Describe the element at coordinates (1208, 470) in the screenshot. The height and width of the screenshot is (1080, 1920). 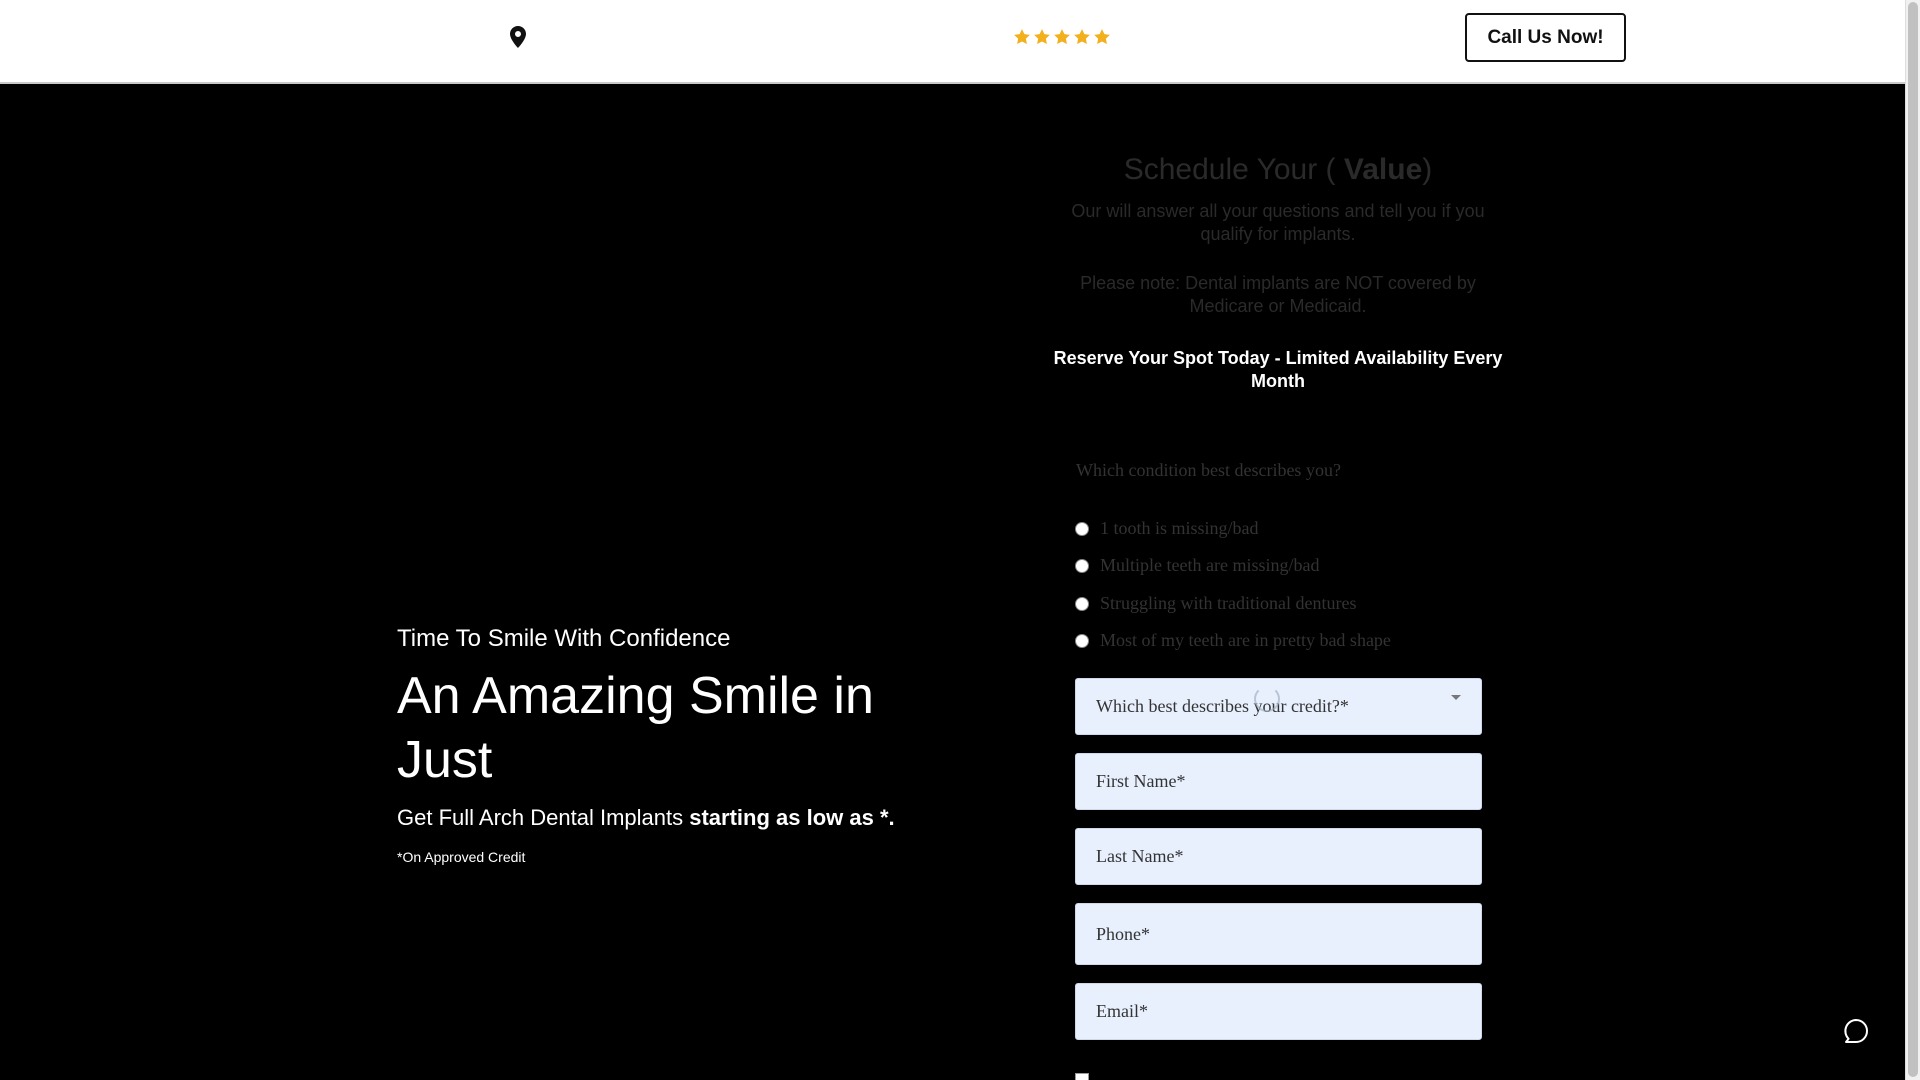
I see `condition-question: Which condition best describes you?` at that location.